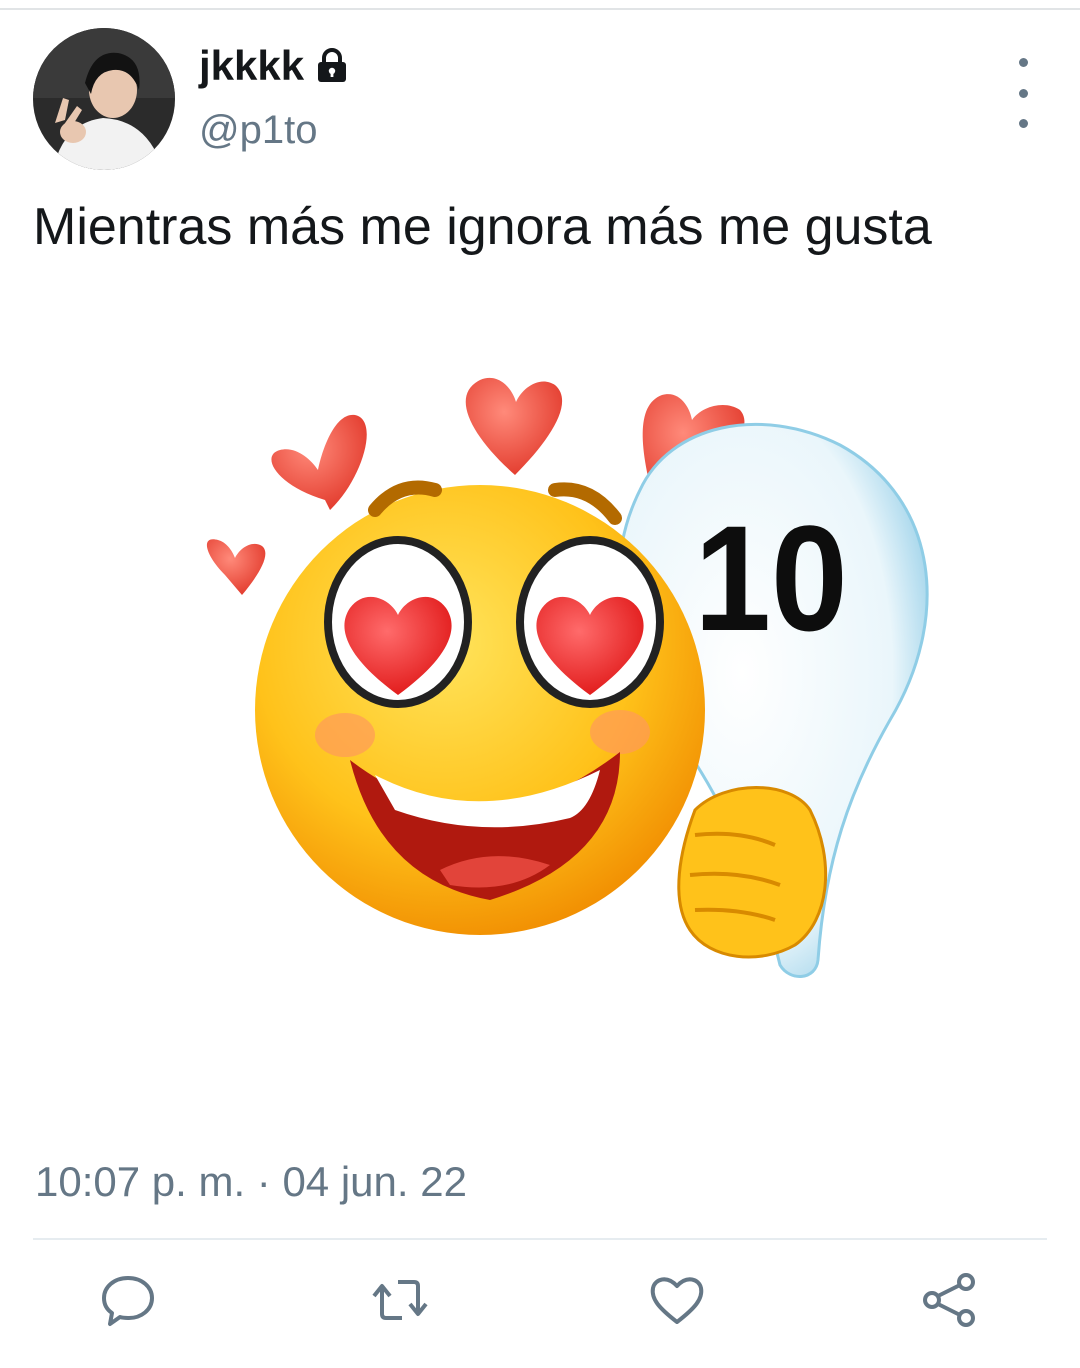 This screenshot has width=1080, height=1368. What do you see at coordinates (540, 1239) in the screenshot?
I see `actions-divider` at bounding box center [540, 1239].